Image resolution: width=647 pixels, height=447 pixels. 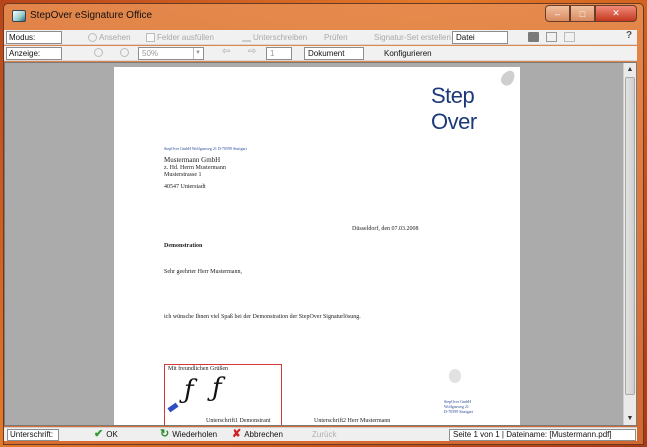 I want to click on zoom-in-button, so click(x=124, y=52).